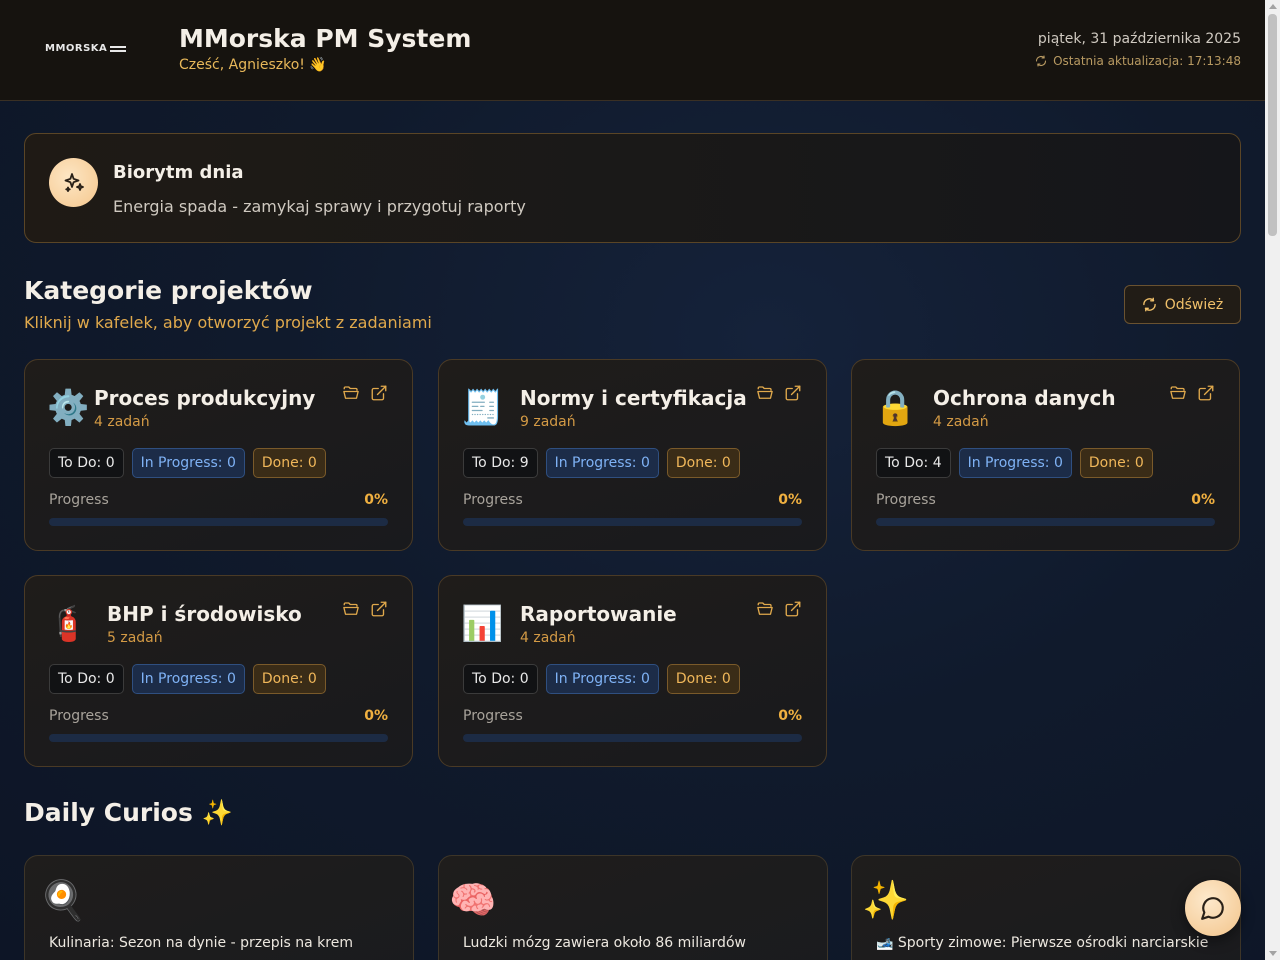  What do you see at coordinates (135, 638) in the screenshot?
I see `category-task-count: 5 zadań` at bounding box center [135, 638].